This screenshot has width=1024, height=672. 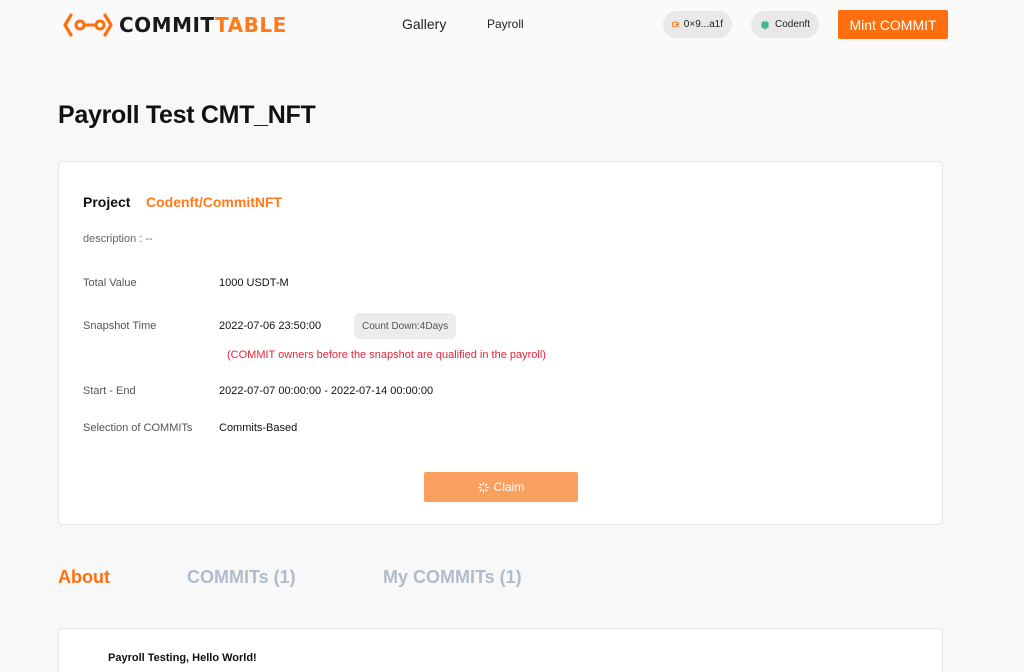 What do you see at coordinates (214, 202) in the screenshot?
I see `project-link: Codenft/CommitNFT` at bounding box center [214, 202].